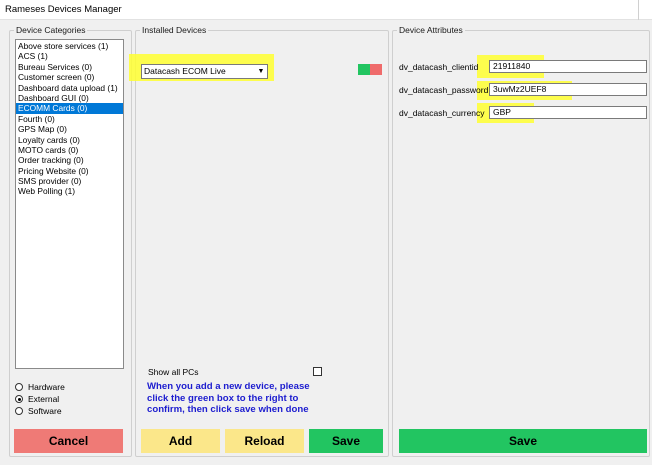 Image resolution: width=652 pixels, height=465 pixels. What do you see at coordinates (568, 112) in the screenshot?
I see `currency-field: GBP` at bounding box center [568, 112].